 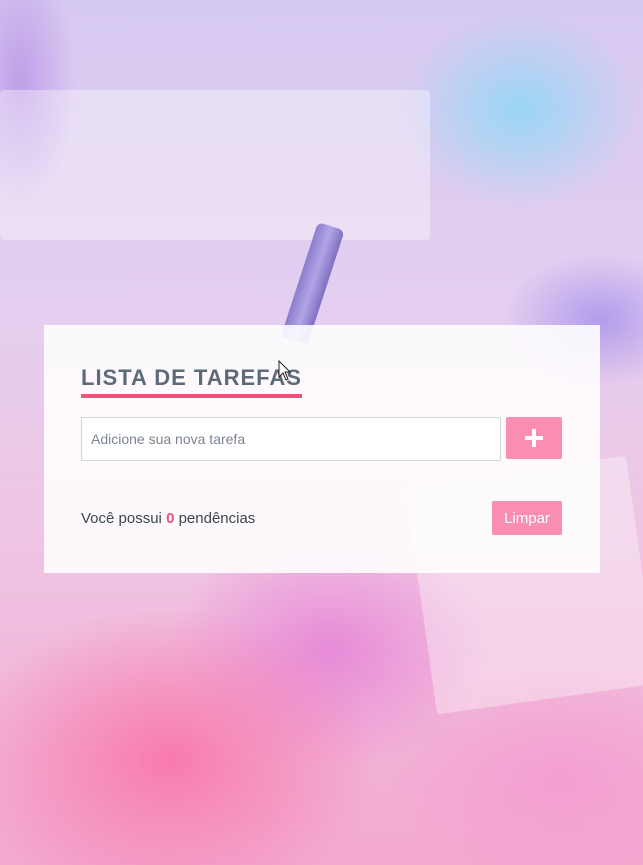 I want to click on mouse-pointer-icon, so click(x=285, y=370).